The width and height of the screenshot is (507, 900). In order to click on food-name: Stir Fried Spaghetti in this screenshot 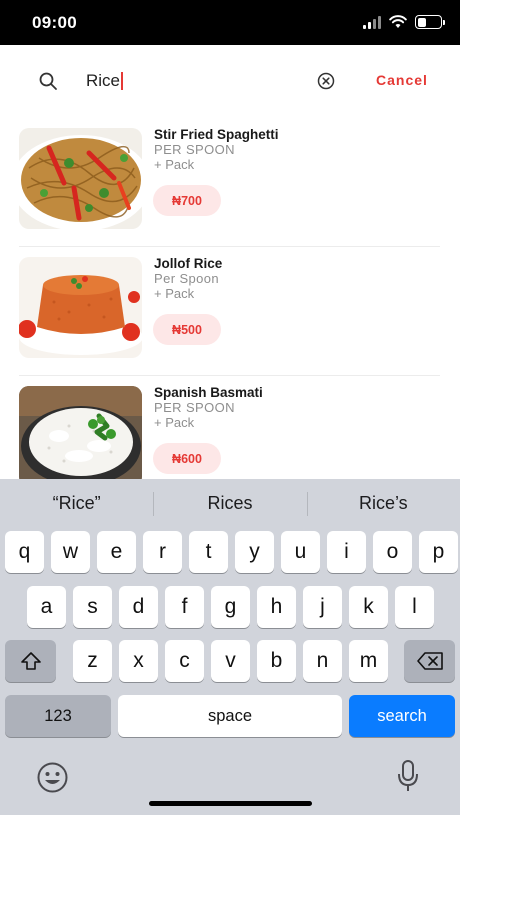, I will do `click(216, 134)`.